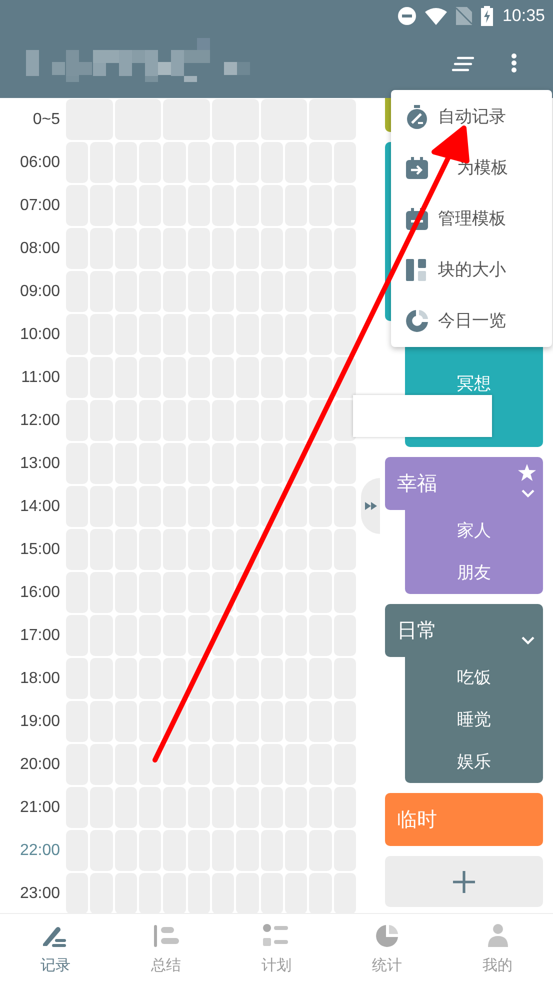 The image size is (553, 983). I want to click on hour-label: 0~5, so click(46, 120).